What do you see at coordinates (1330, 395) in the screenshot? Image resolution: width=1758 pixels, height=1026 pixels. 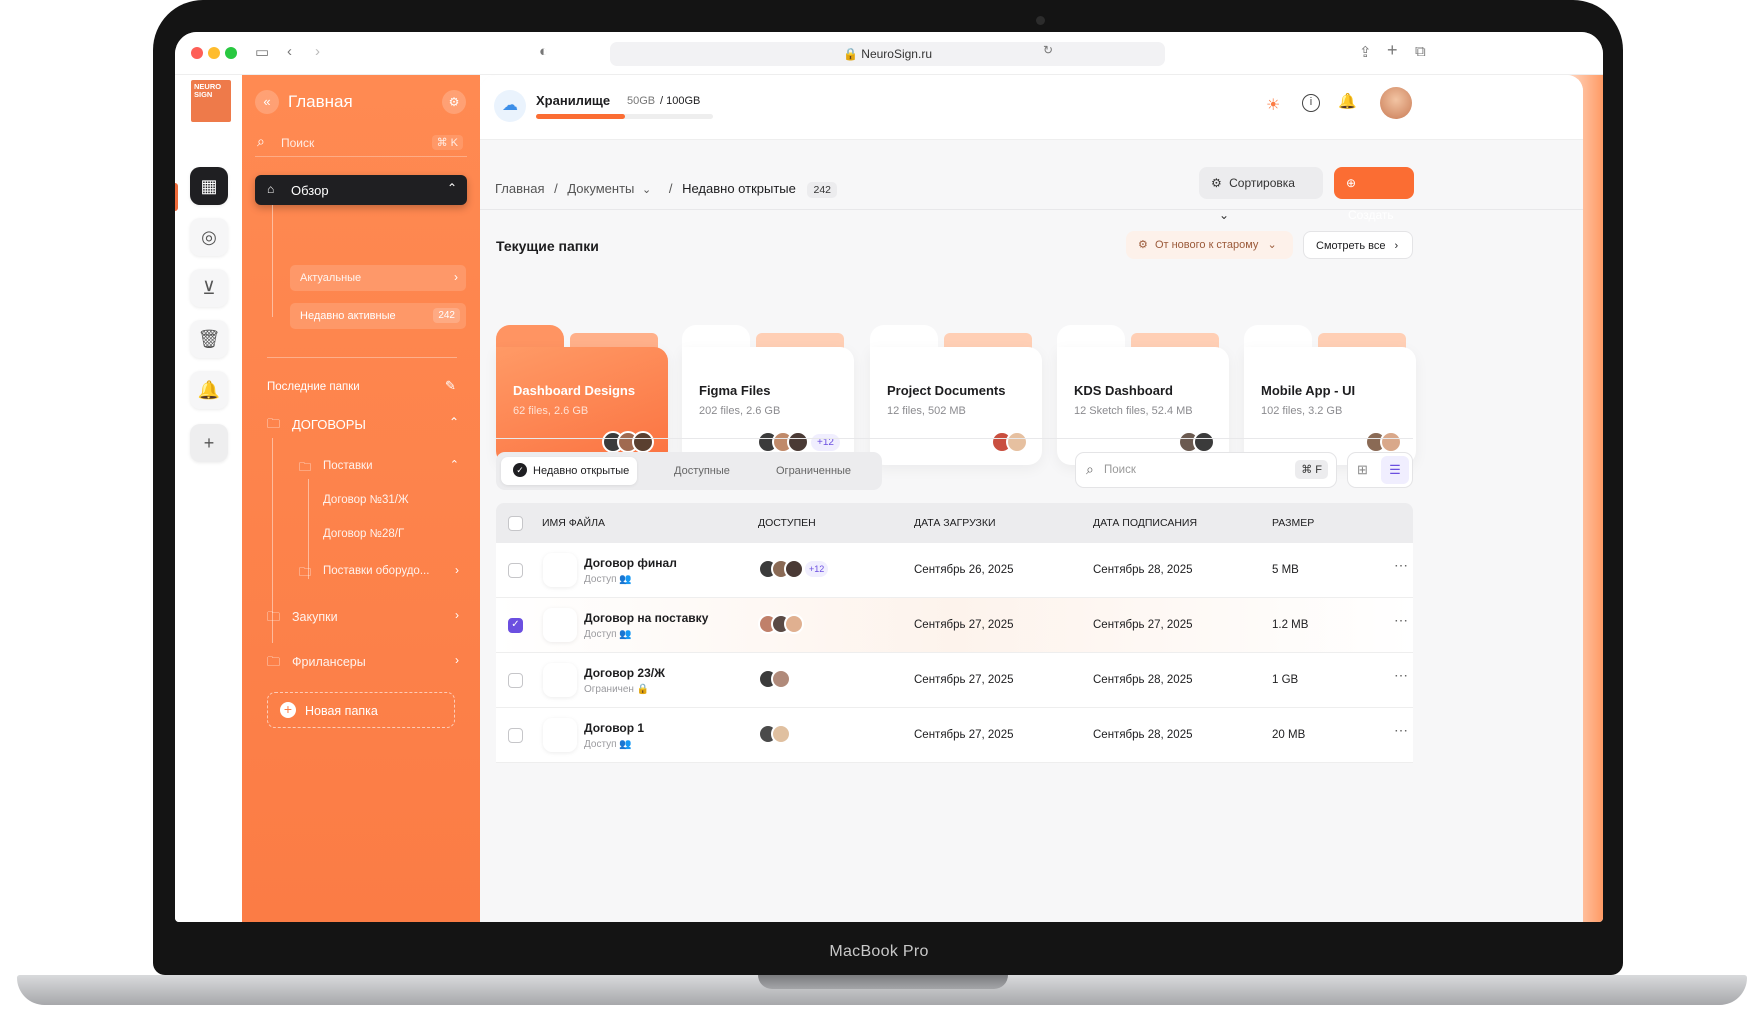 I see `folder-card: Mobile App - UI 102 files, 3.2 GB` at bounding box center [1330, 395].